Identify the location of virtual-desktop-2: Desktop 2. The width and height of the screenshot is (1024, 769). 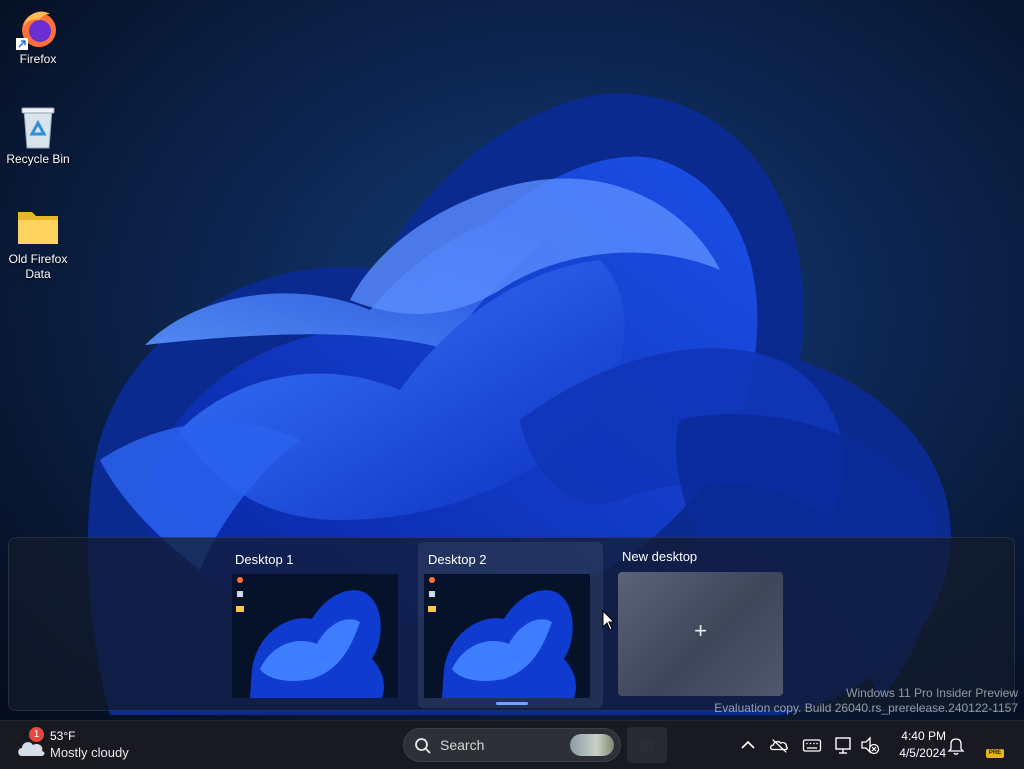
(510, 625).